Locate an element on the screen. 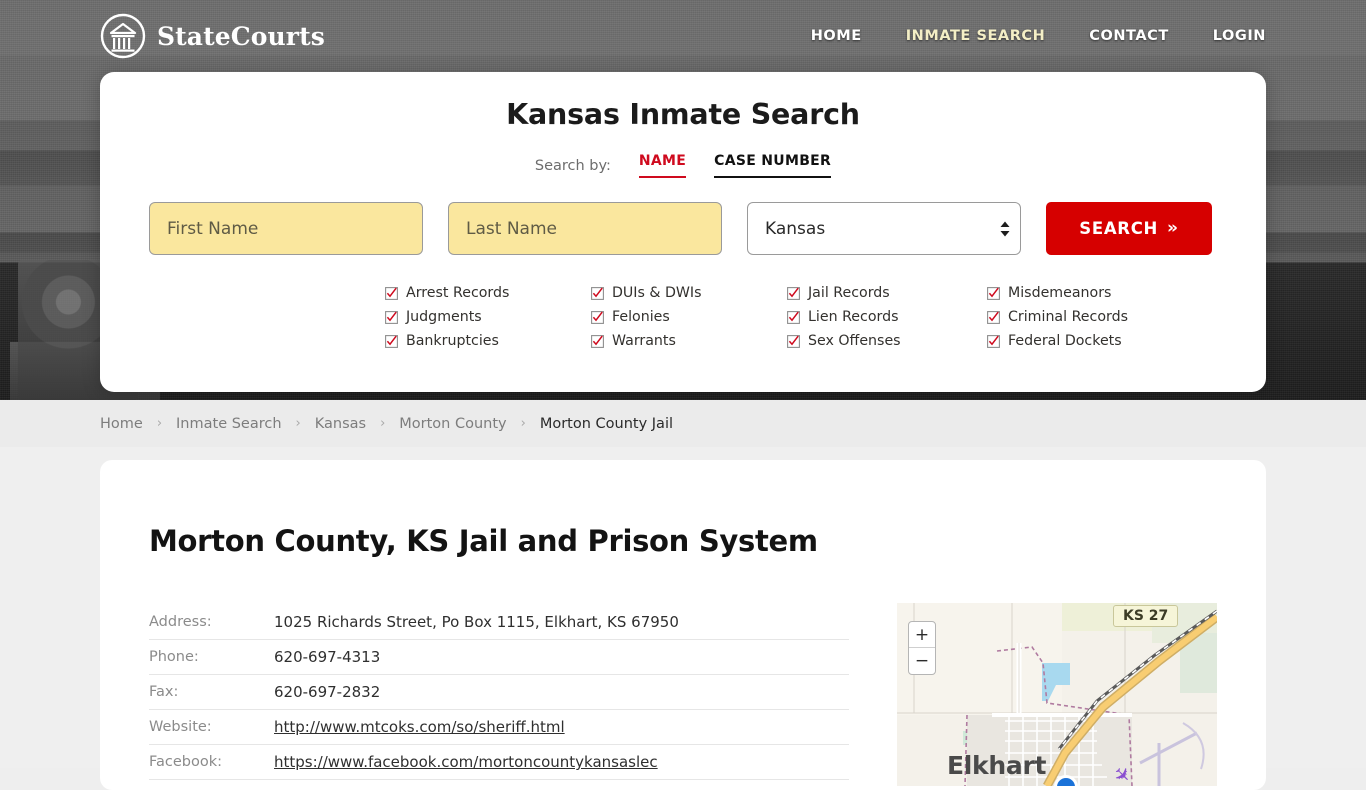  nav-link-inmate-search: INMATE SEARCH is located at coordinates (976, 36).